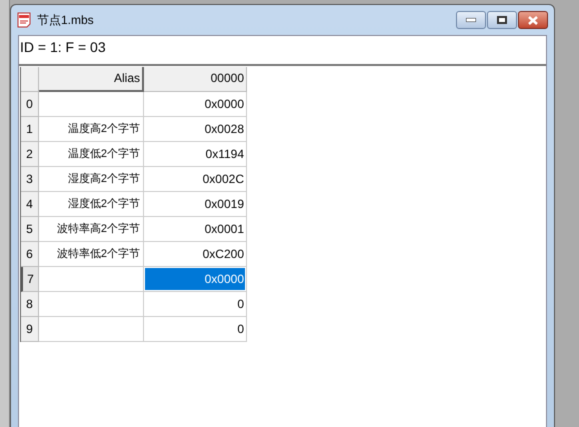 The image size is (579, 427). I want to click on window-title: 节点1.mbs, so click(65, 20).